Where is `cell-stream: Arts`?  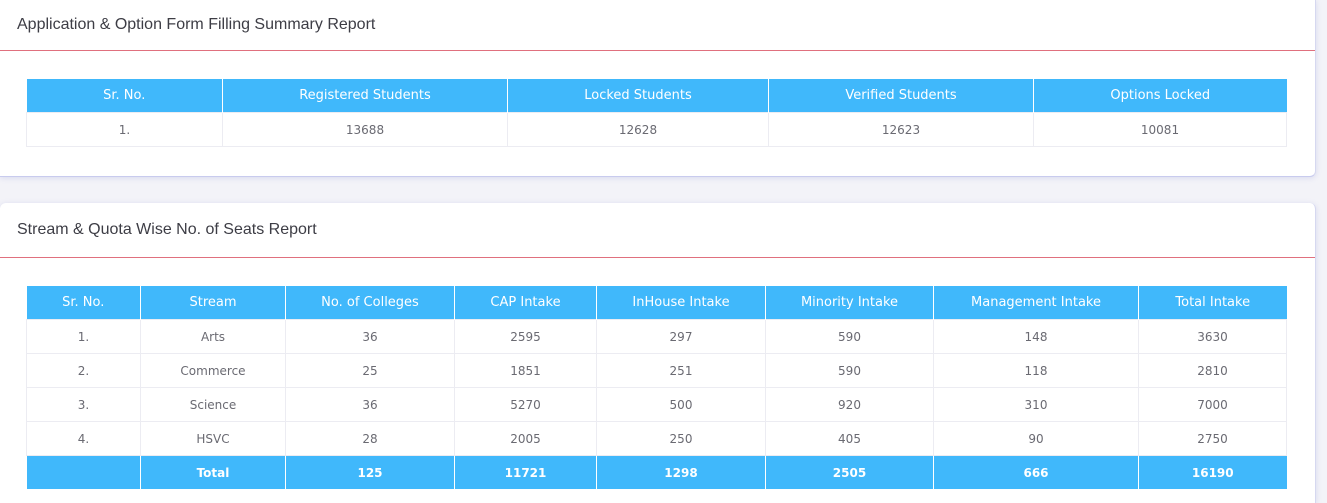
cell-stream: Arts is located at coordinates (213, 336).